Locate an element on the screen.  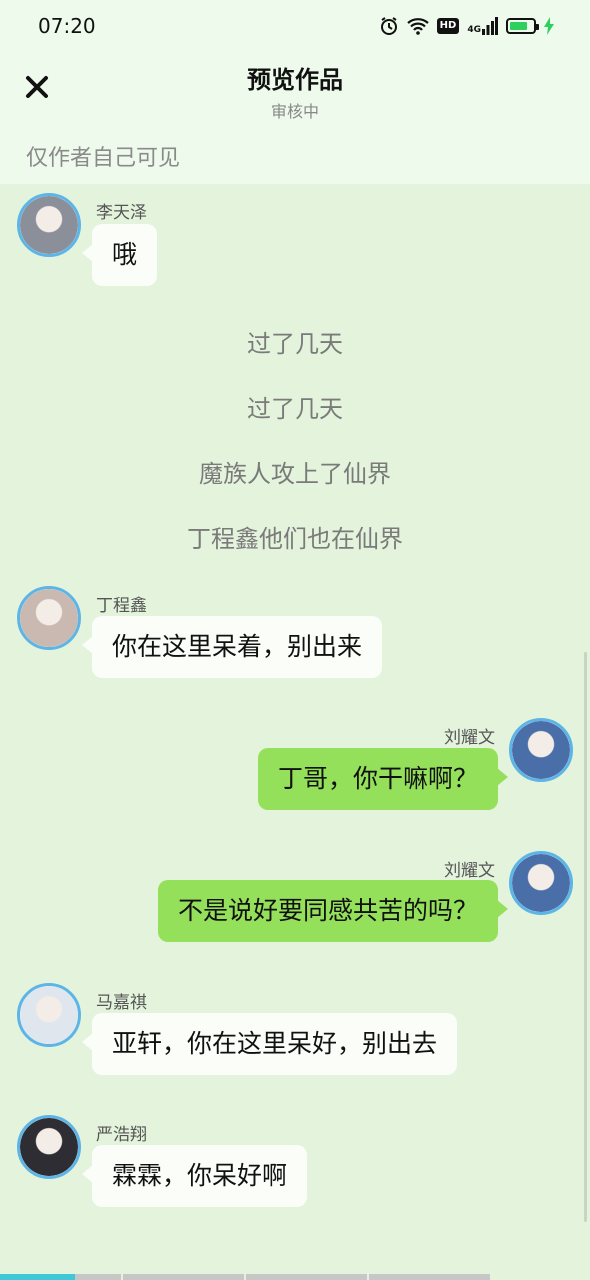
charging-icon is located at coordinates (549, 26).